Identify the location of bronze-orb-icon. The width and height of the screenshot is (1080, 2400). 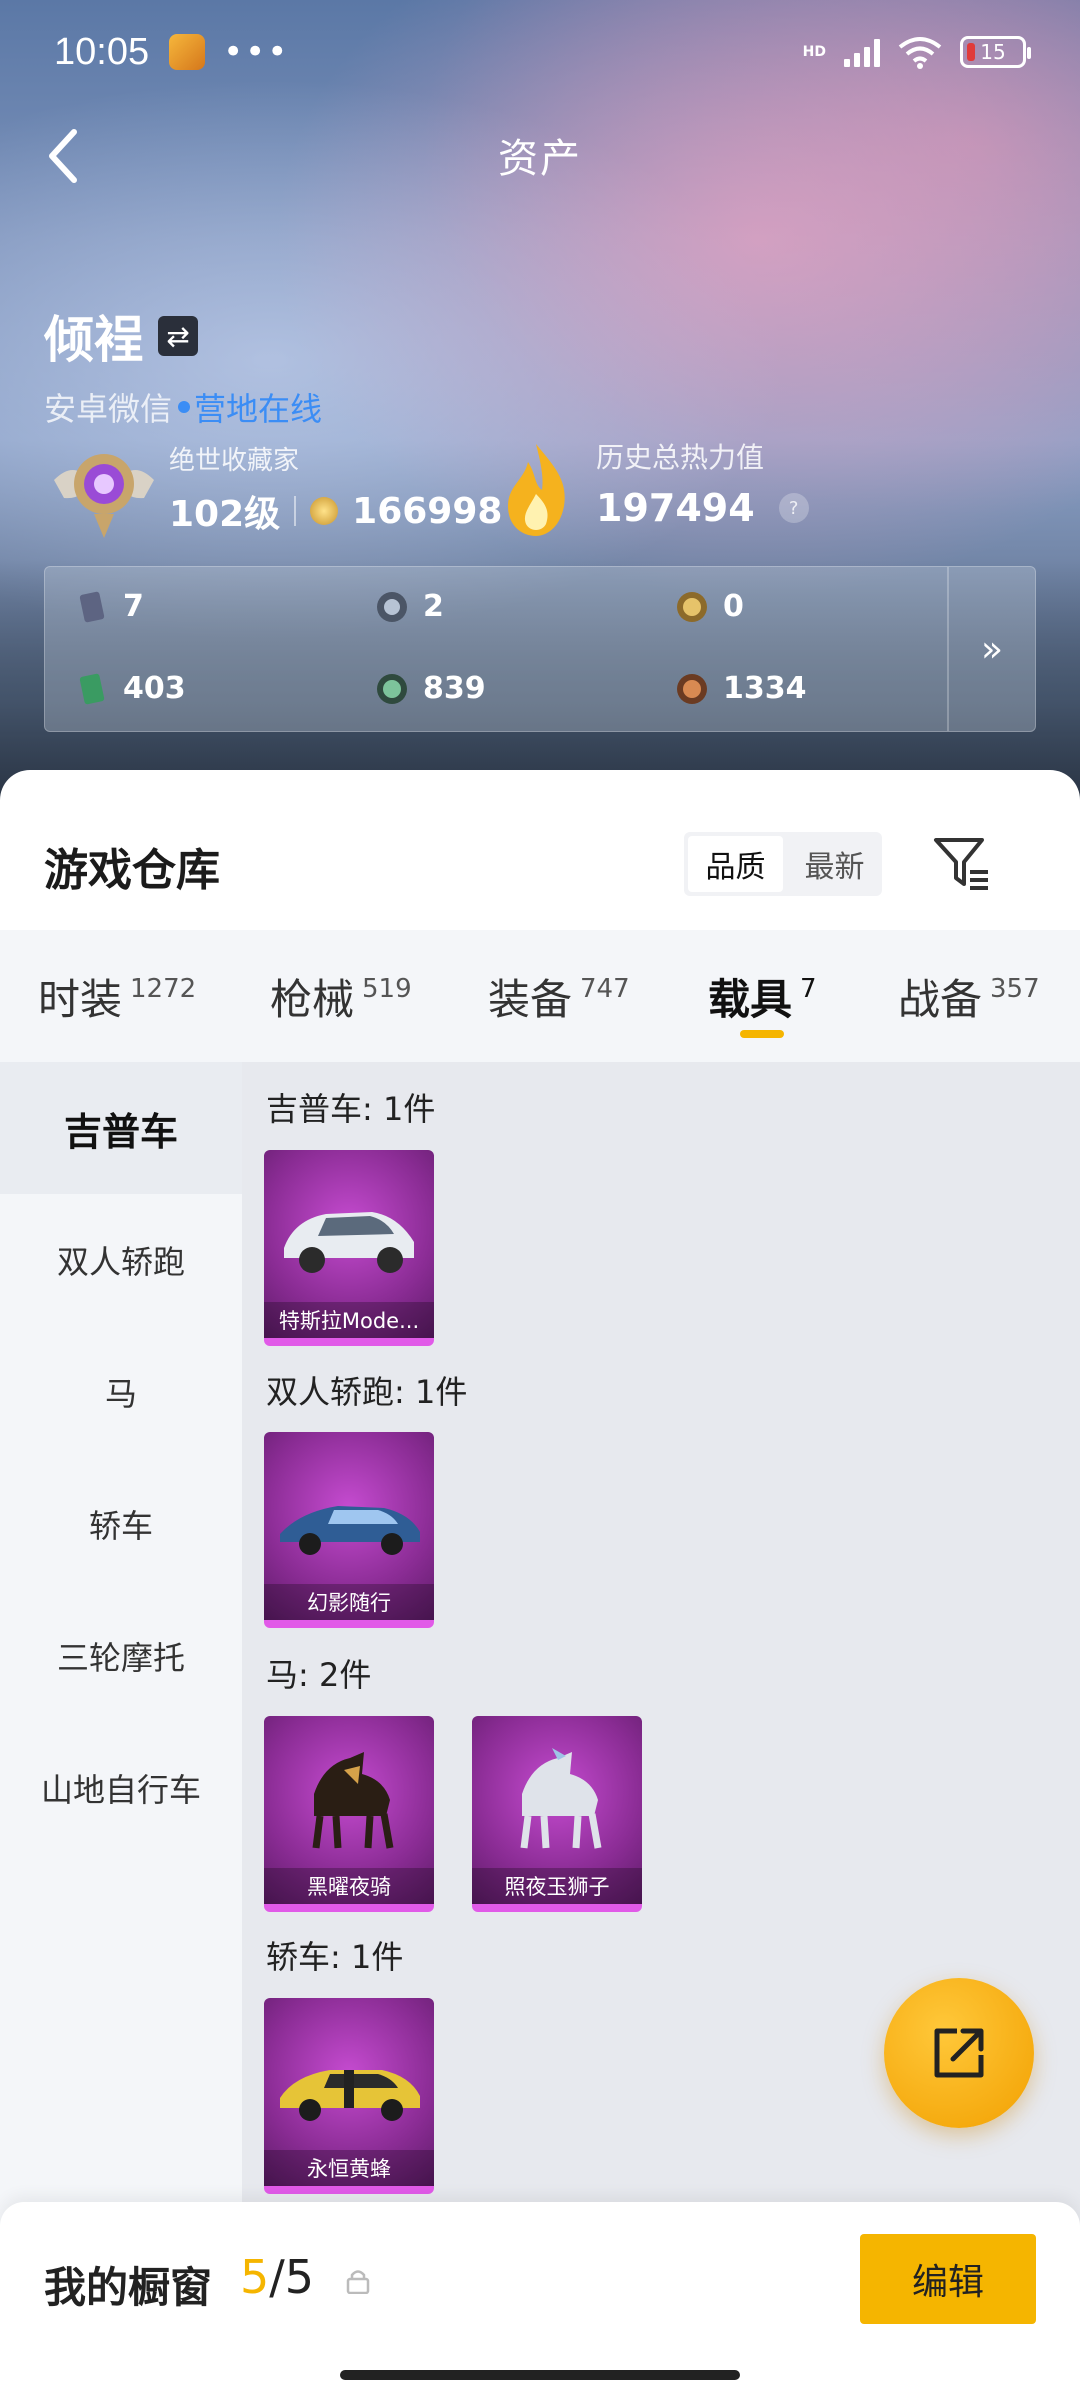
(692, 688).